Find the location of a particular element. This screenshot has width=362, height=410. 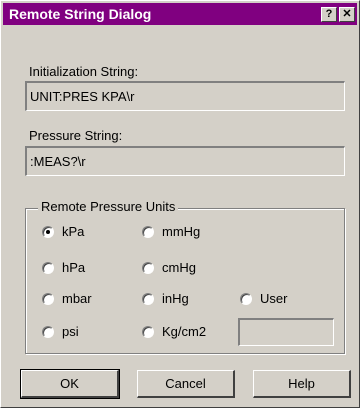

close-icon: ✕ is located at coordinates (347, 14).